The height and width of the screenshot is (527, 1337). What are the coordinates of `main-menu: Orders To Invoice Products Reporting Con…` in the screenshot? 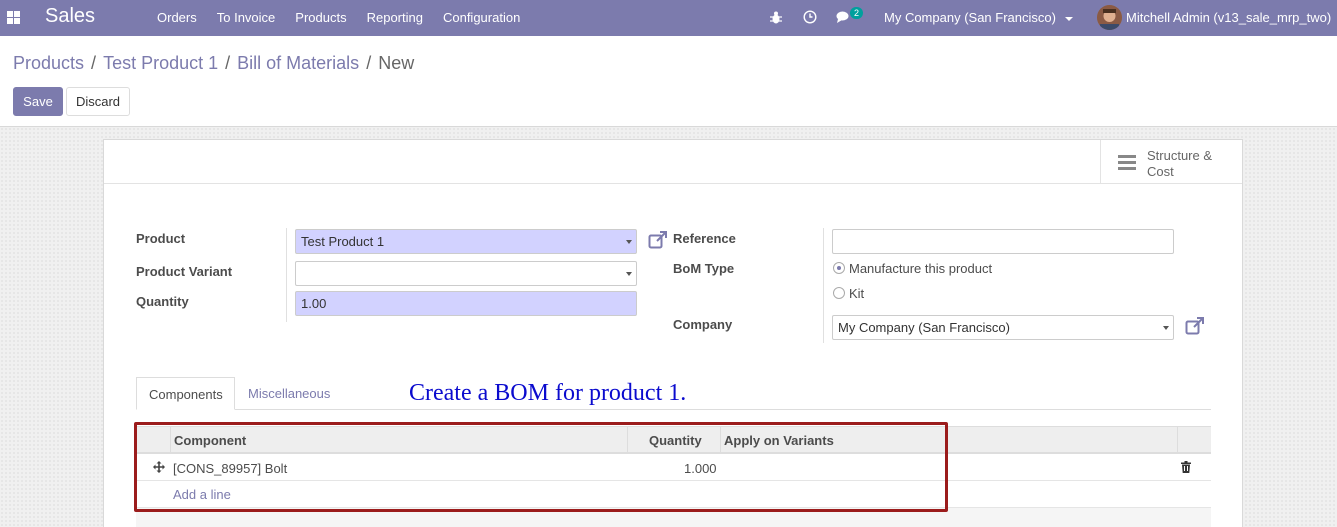 It's located at (348, 17).